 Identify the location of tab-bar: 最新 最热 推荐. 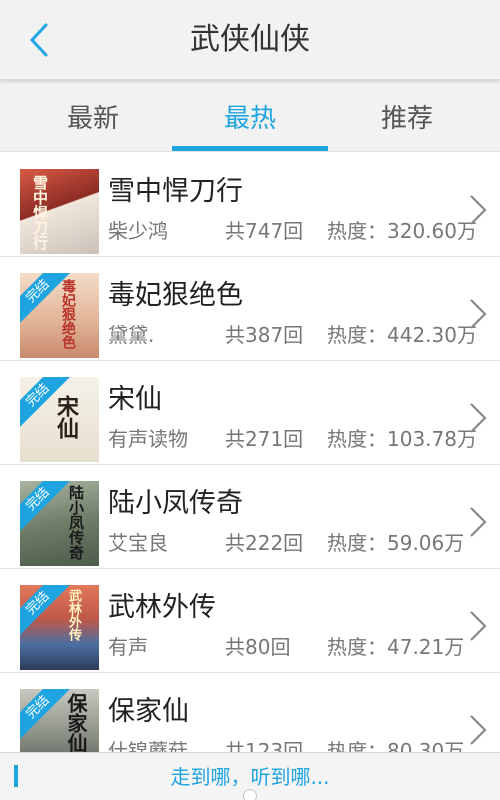
(250, 116).